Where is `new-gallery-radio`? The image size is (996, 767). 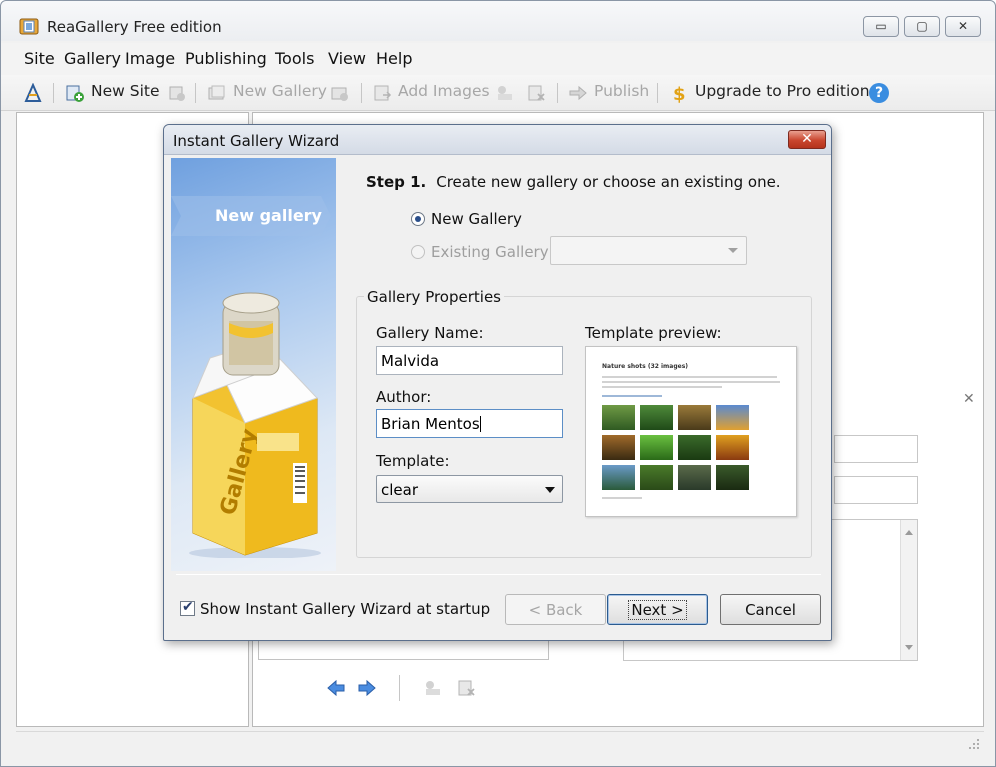
new-gallery-radio is located at coordinates (418, 219).